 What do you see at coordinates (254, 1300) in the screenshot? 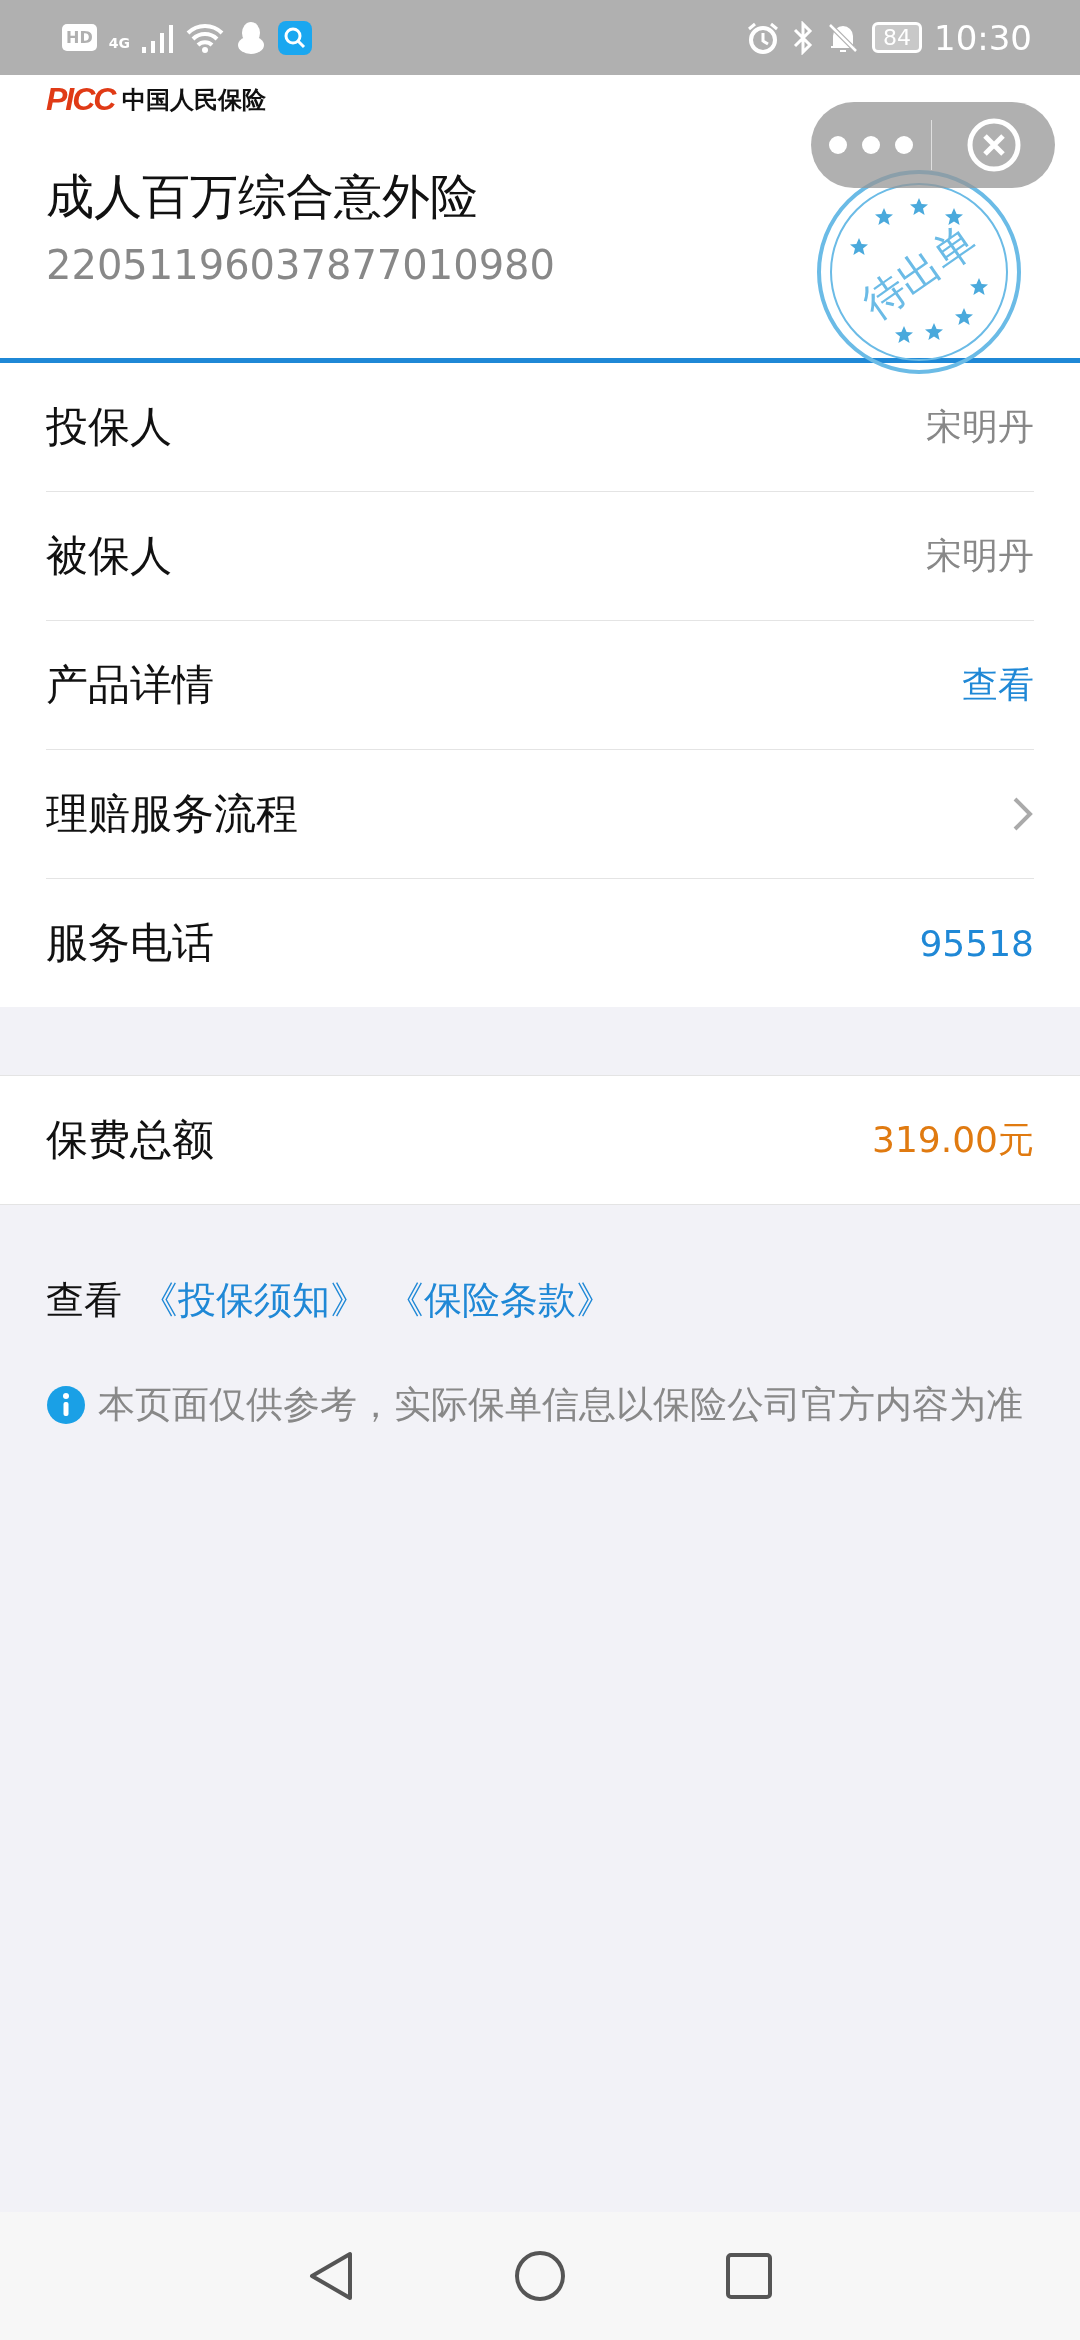
I see `document-link: 《投保须知》` at bounding box center [254, 1300].